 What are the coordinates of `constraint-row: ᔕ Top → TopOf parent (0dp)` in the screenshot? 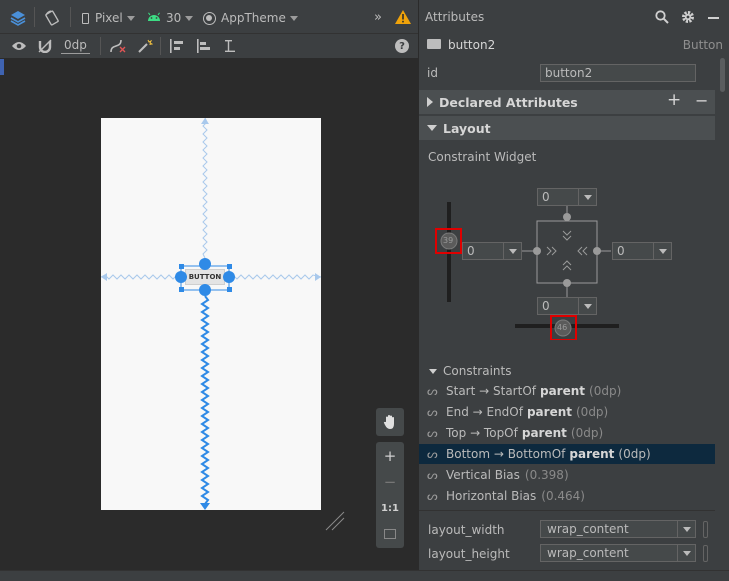 It's located at (567, 433).